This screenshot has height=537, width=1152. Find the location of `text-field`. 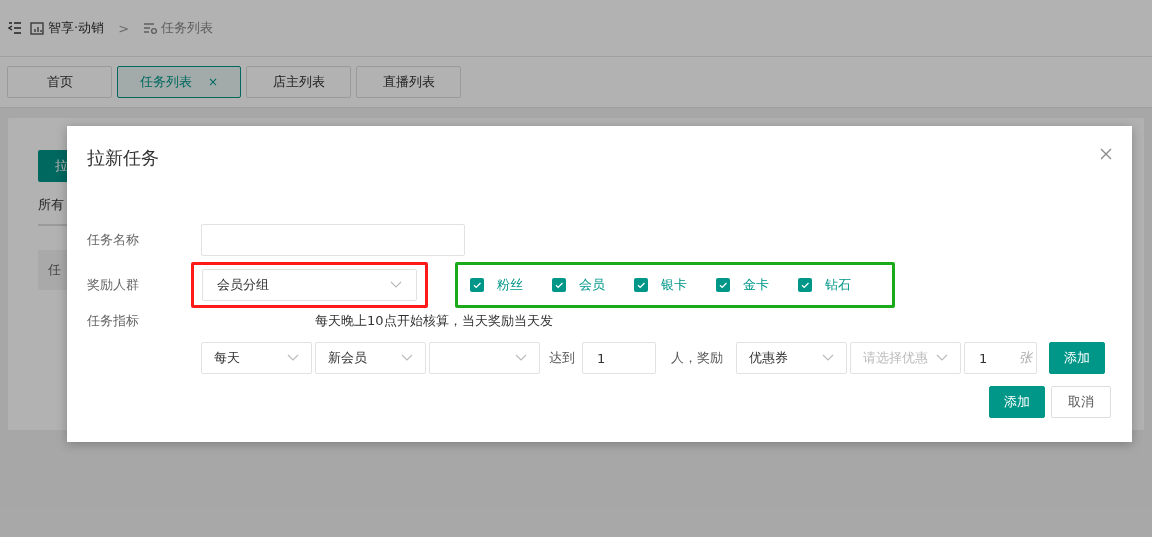

text-field is located at coordinates (333, 240).